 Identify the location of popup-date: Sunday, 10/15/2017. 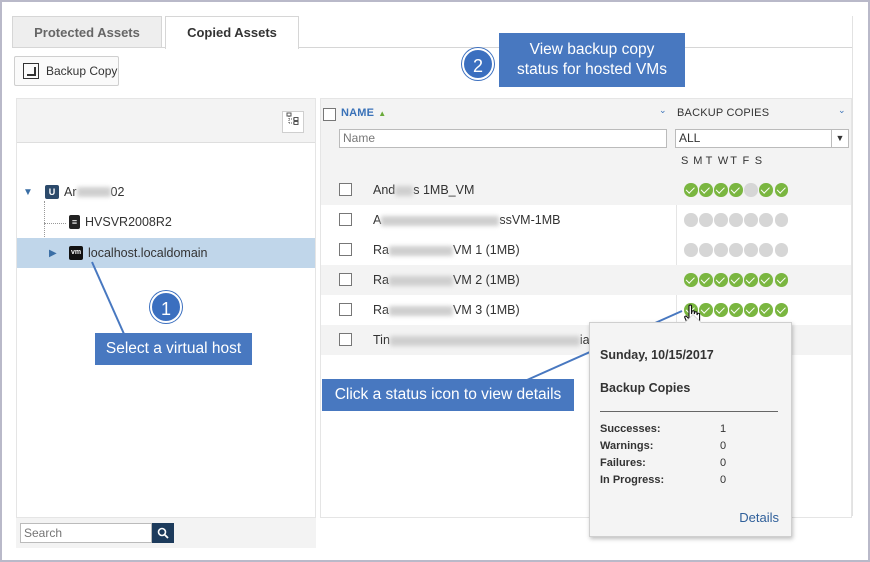
(657, 355).